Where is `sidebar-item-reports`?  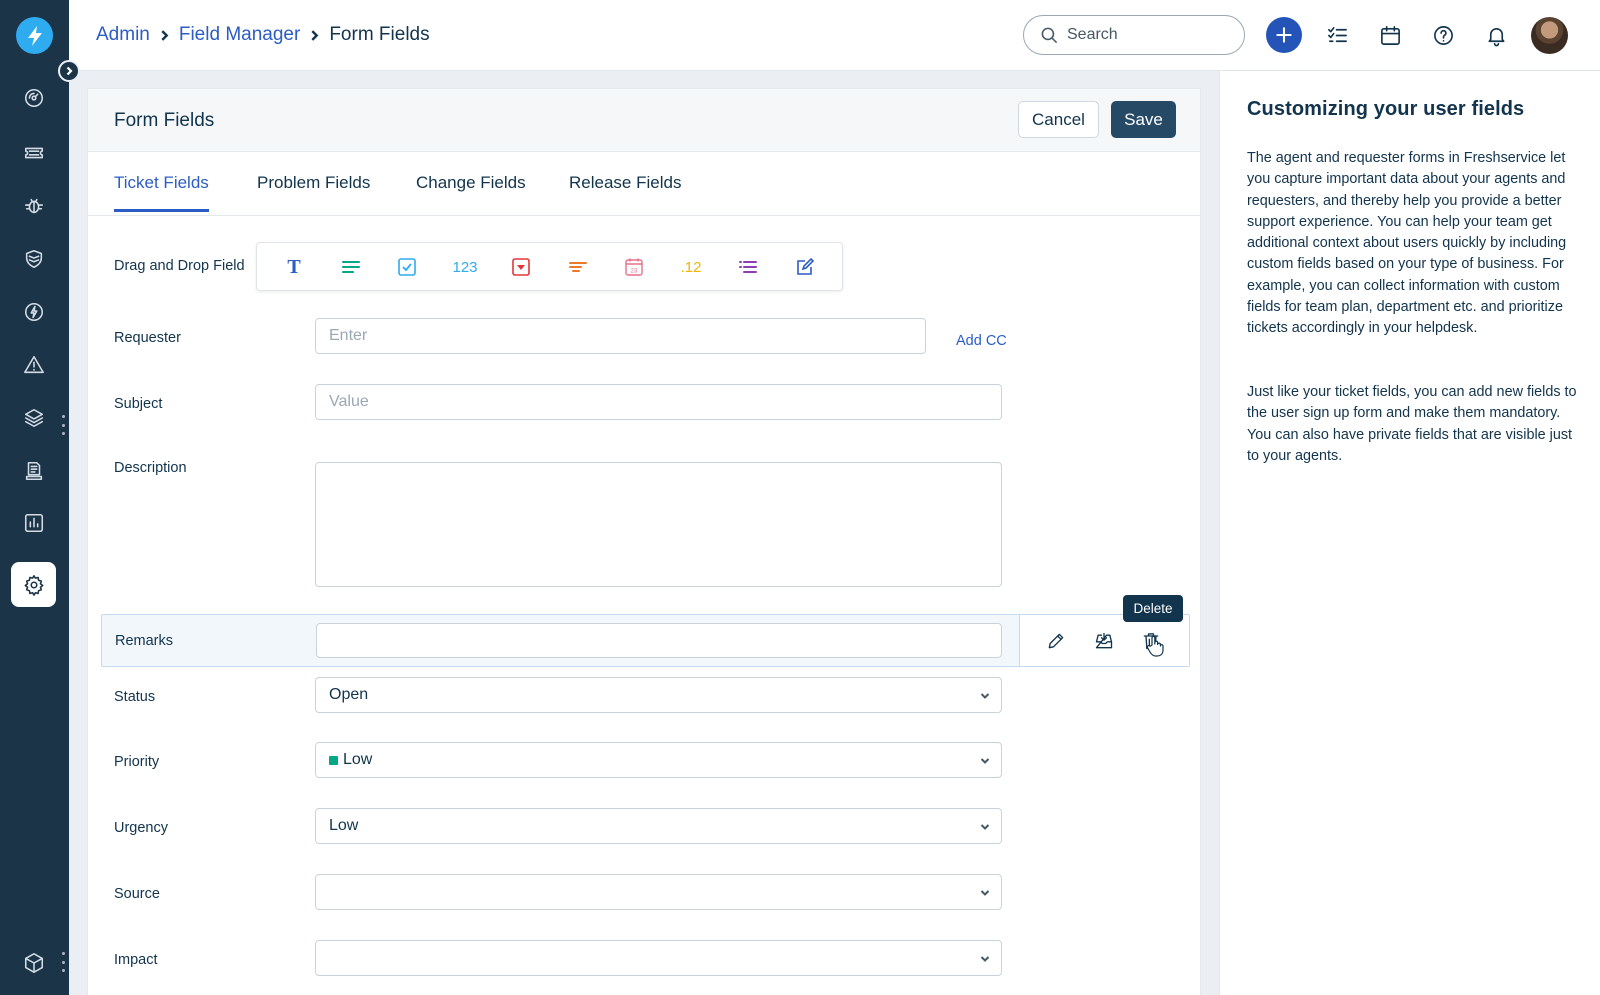 sidebar-item-reports is located at coordinates (33, 522).